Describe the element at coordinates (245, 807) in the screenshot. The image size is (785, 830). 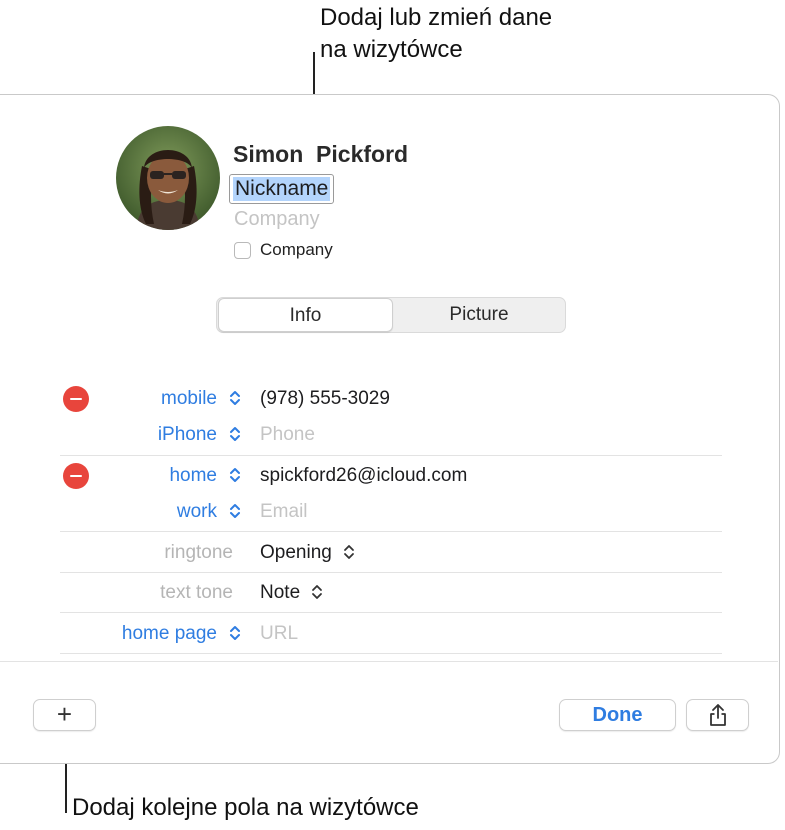
I see `callout-add-fields: Dodaj kolejne pola na wizytówce` at that location.